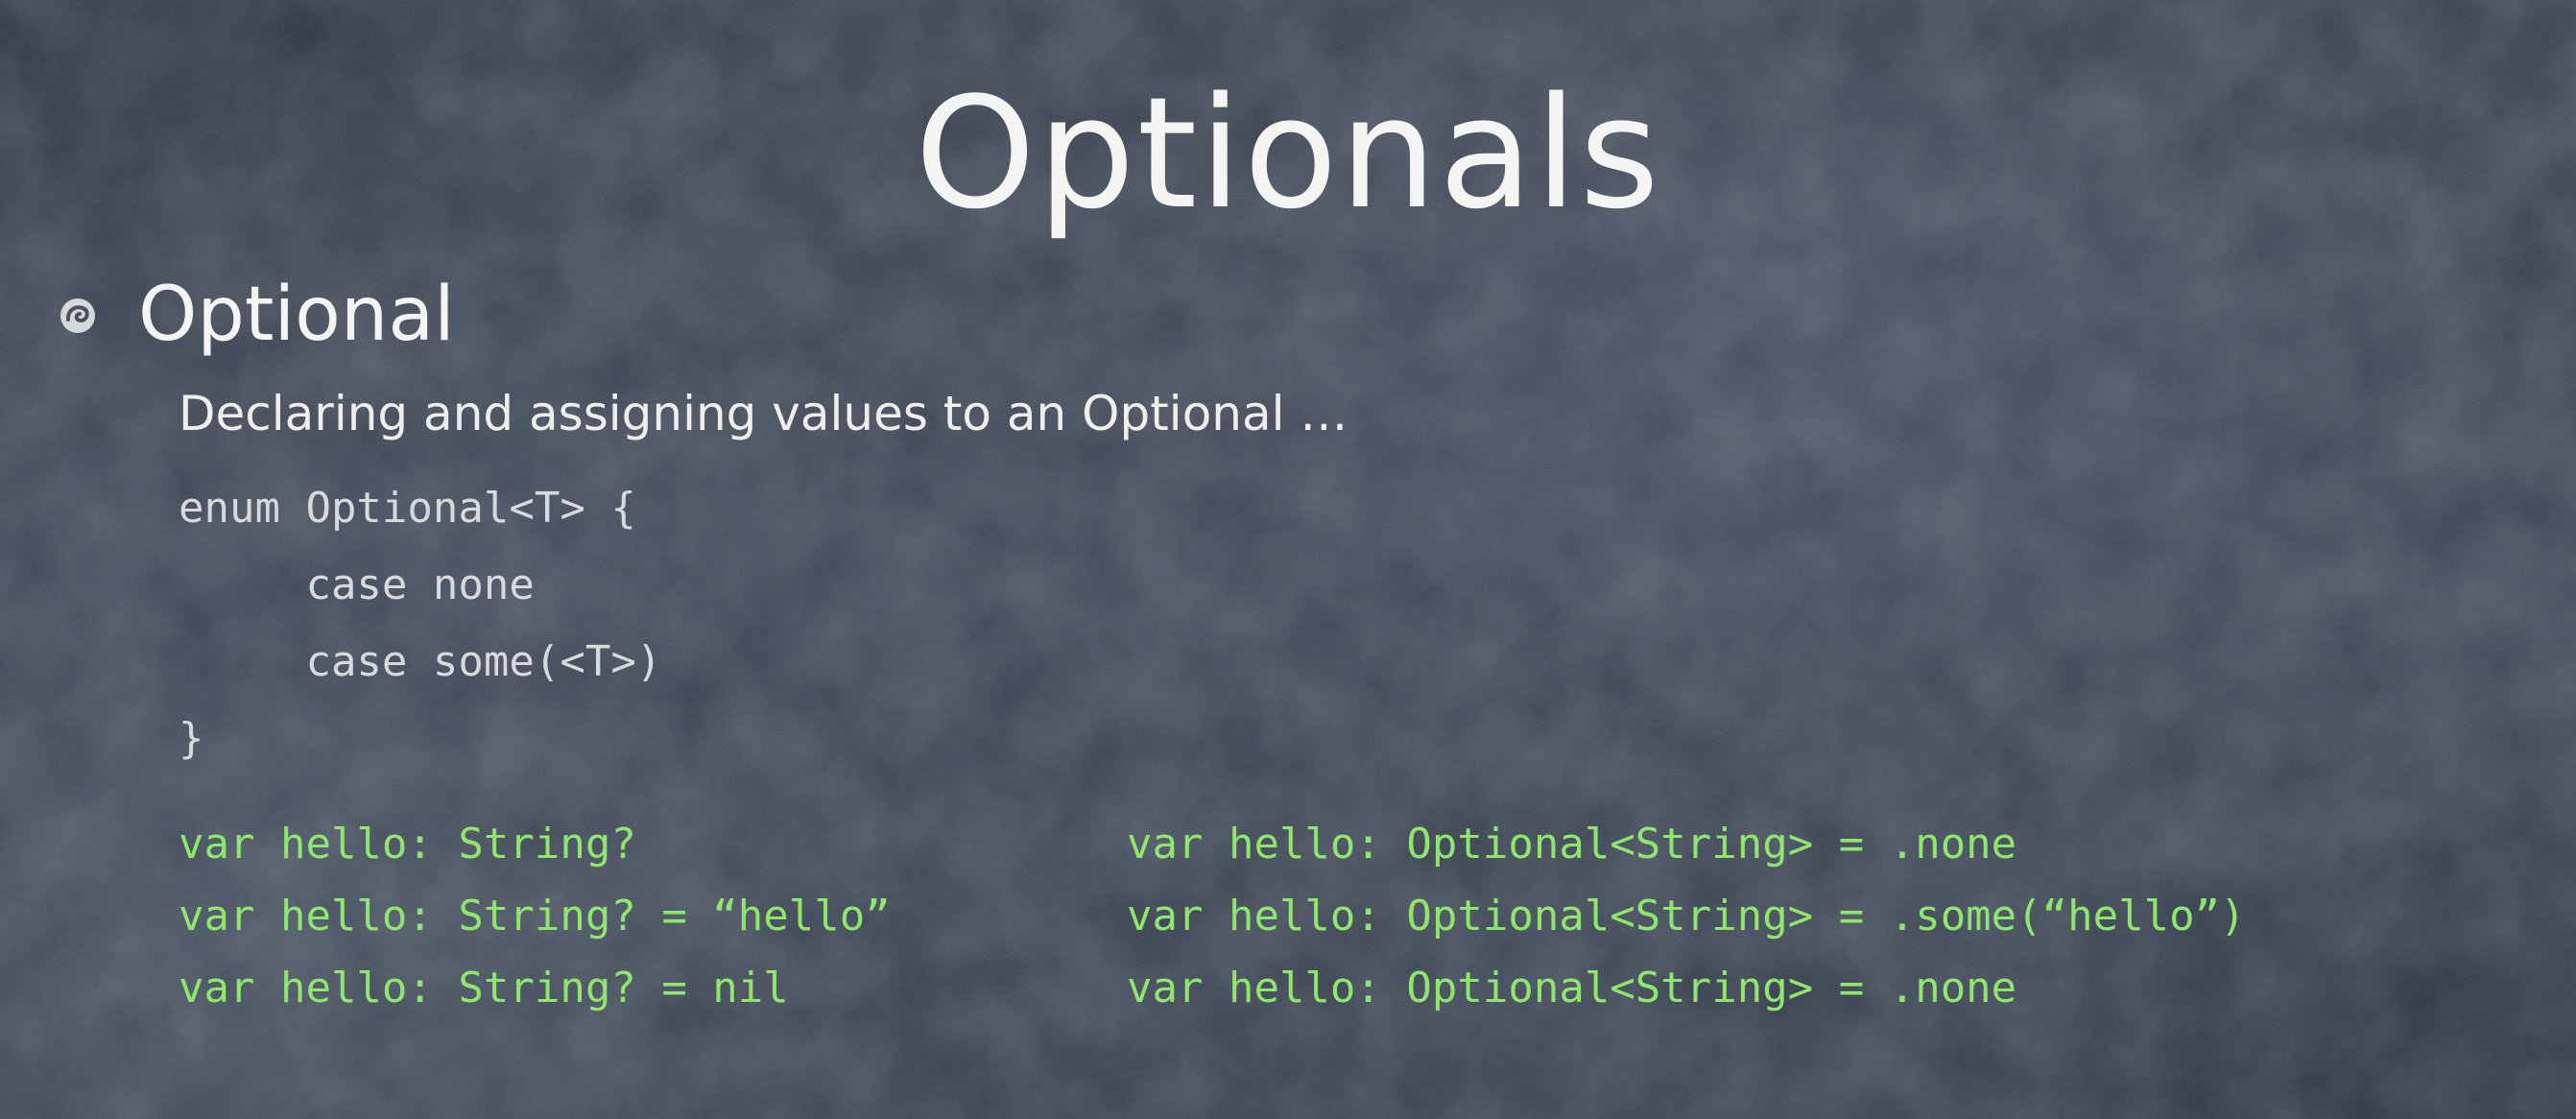 This screenshot has width=2576, height=1119. I want to click on bullet-item: Optional, so click(255, 315).